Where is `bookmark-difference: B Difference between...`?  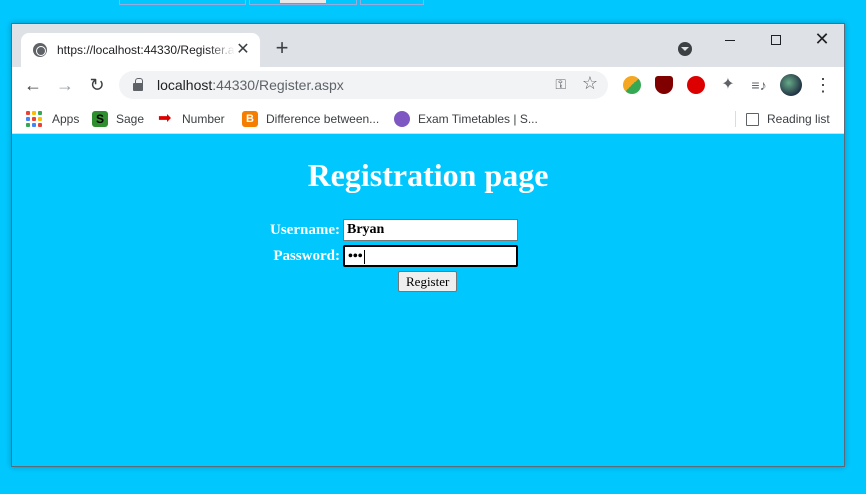 bookmark-difference: B Difference between... is located at coordinates (310, 119).